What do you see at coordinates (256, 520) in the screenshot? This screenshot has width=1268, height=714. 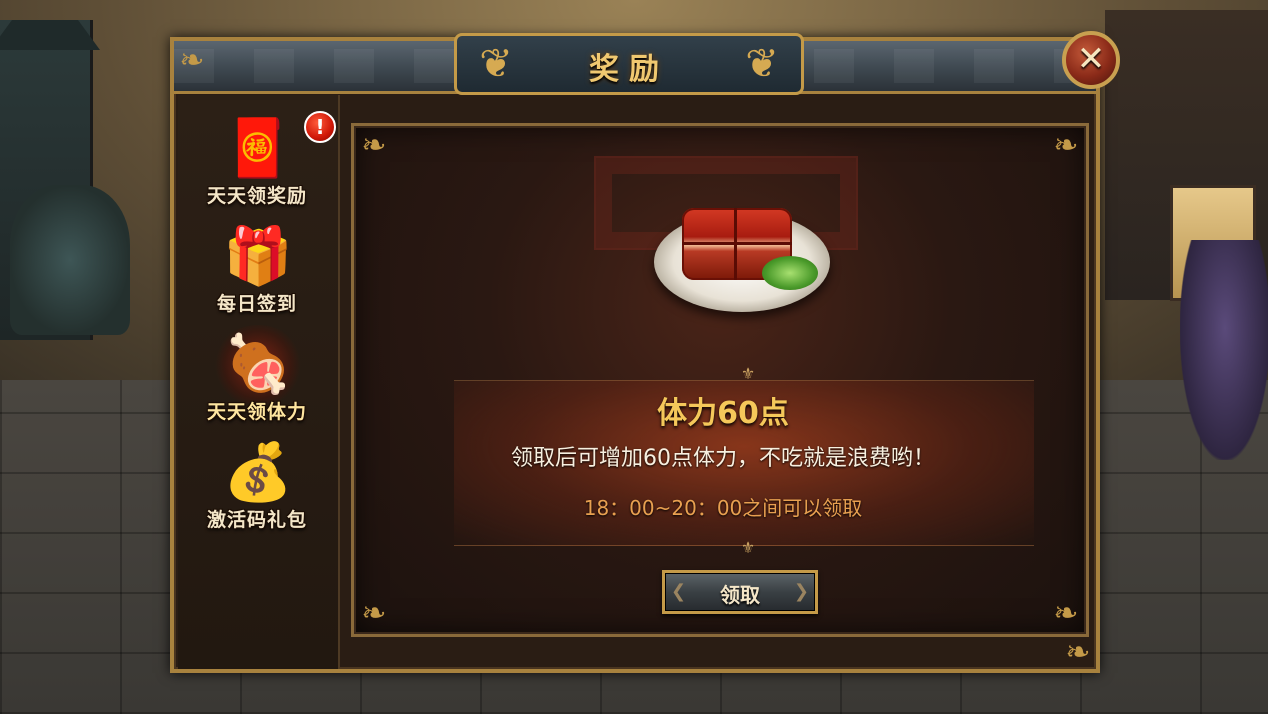 I see `sidebar-item-label: 激活码礼包` at bounding box center [256, 520].